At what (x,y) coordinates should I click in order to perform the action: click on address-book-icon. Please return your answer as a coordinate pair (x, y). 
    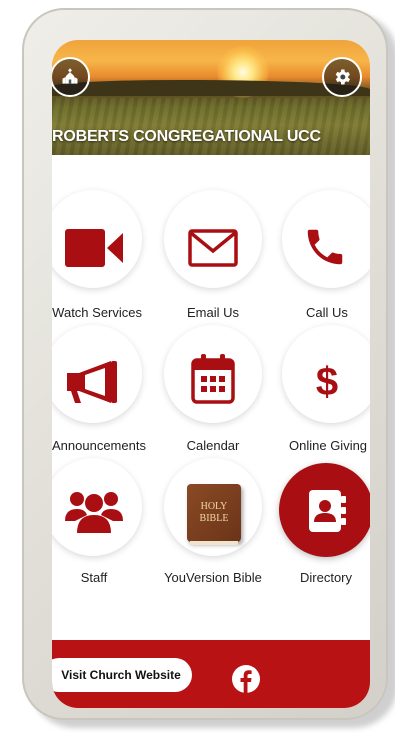
    Looking at the image, I should click on (327, 511).